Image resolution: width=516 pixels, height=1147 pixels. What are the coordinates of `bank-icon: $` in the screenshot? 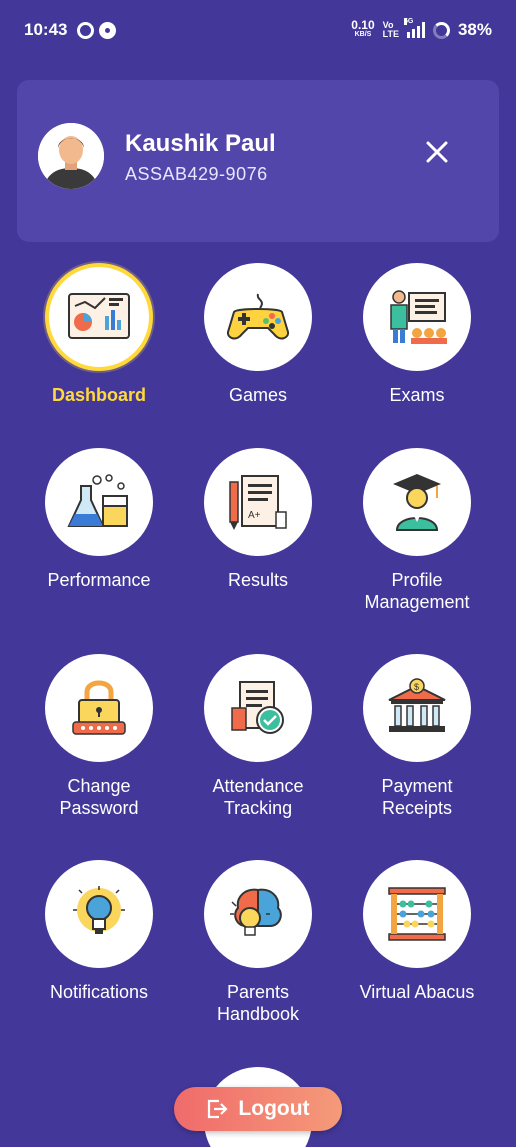 It's located at (417, 708).